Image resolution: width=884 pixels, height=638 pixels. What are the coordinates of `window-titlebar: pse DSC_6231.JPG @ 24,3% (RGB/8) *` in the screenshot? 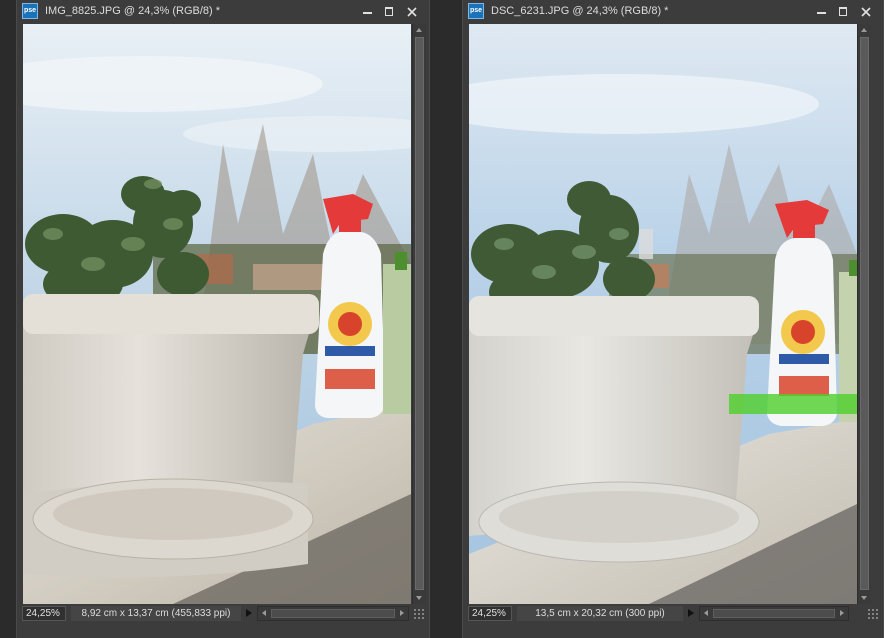 It's located at (673, 11).